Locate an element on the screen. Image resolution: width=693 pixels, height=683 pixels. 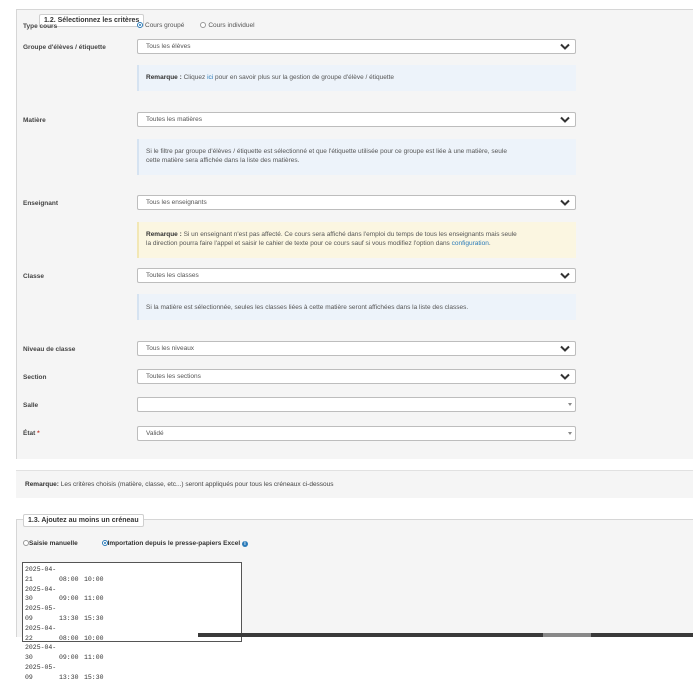
radio-saisie-manuelle is located at coordinates (26, 543).